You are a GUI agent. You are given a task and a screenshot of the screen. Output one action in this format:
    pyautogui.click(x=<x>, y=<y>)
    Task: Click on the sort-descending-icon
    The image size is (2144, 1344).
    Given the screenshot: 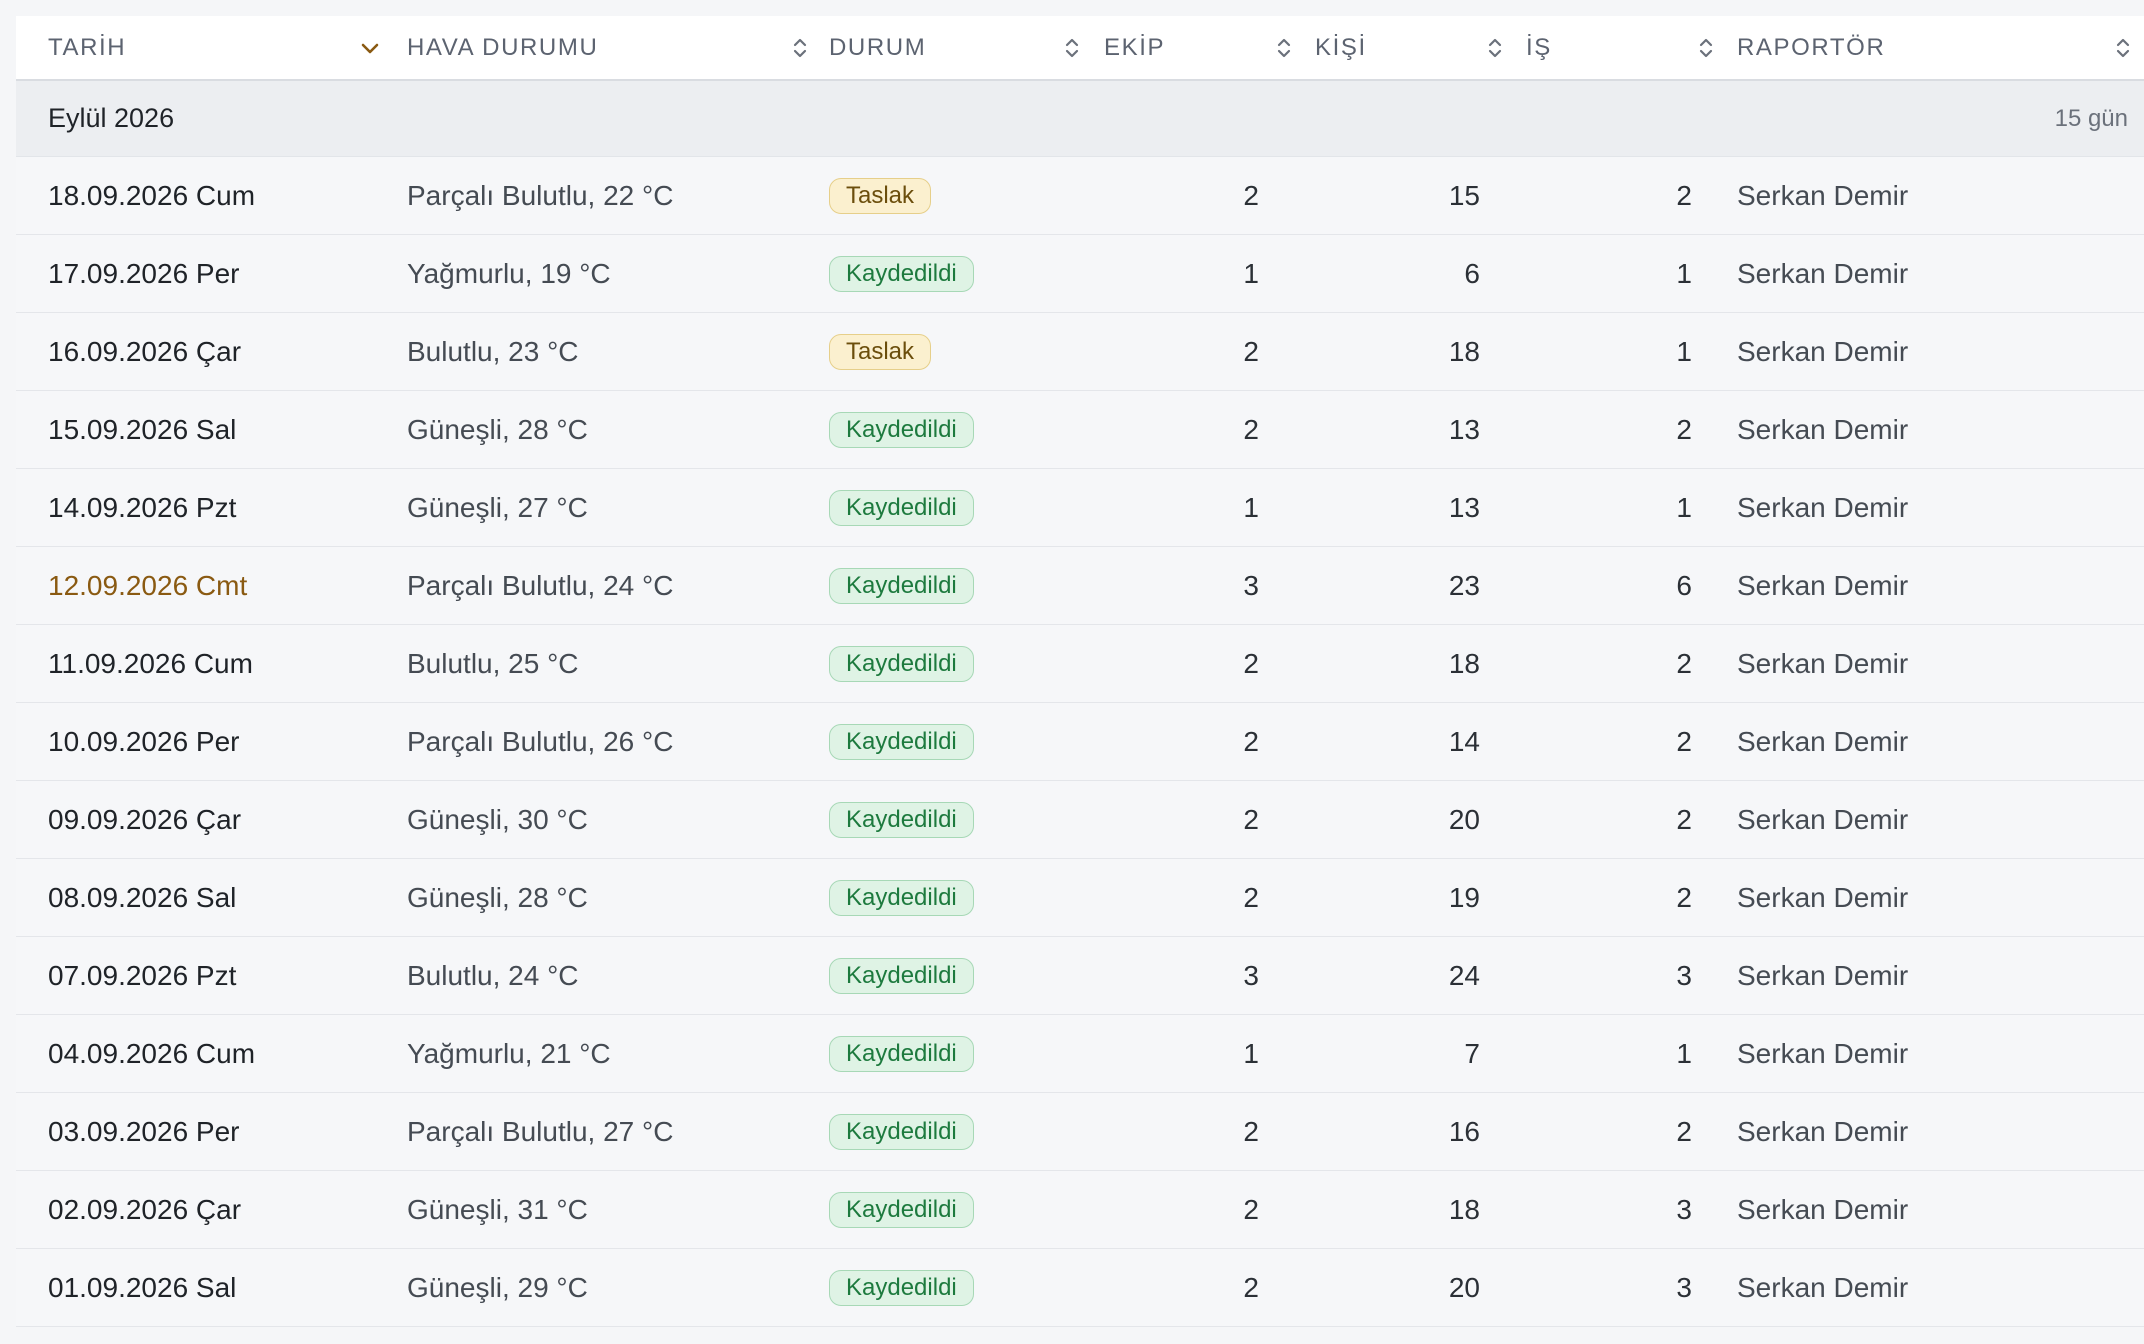 What is the action you would take?
    pyautogui.click(x=370, y=48)
    